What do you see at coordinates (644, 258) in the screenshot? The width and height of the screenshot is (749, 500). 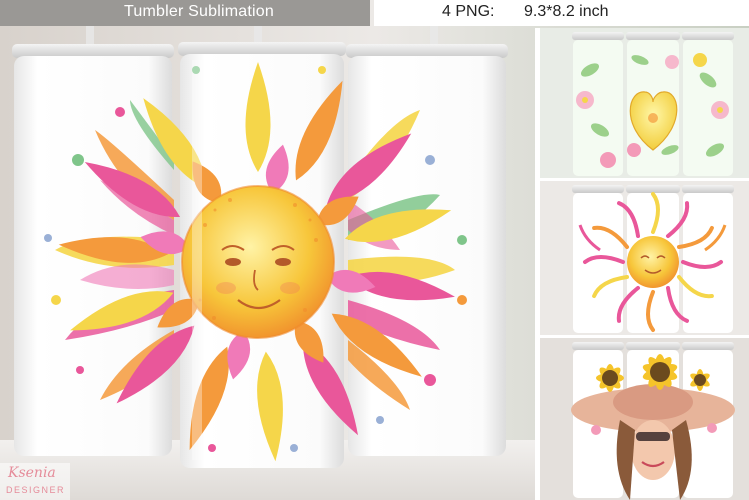 I see `preview-panel-sun` at bounding box center [644, 258].